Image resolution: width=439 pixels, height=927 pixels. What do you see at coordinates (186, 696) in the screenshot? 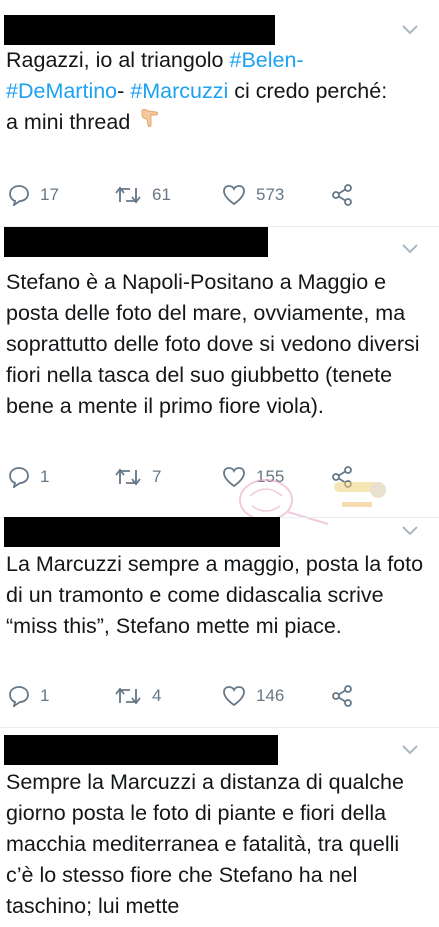
I see `tweet-actions: 1 4 146` at bounding box center [186, 696].